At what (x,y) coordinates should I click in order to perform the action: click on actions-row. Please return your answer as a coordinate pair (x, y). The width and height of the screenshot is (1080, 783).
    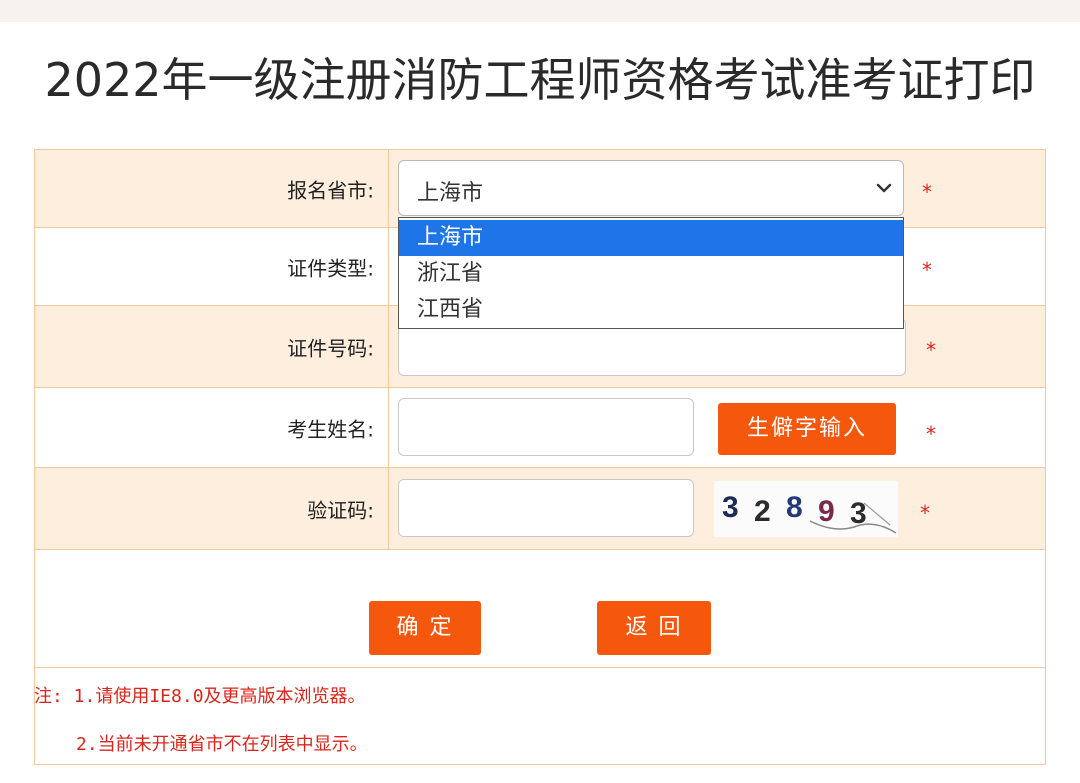
    Looking at the image, I should click on (540, 609).